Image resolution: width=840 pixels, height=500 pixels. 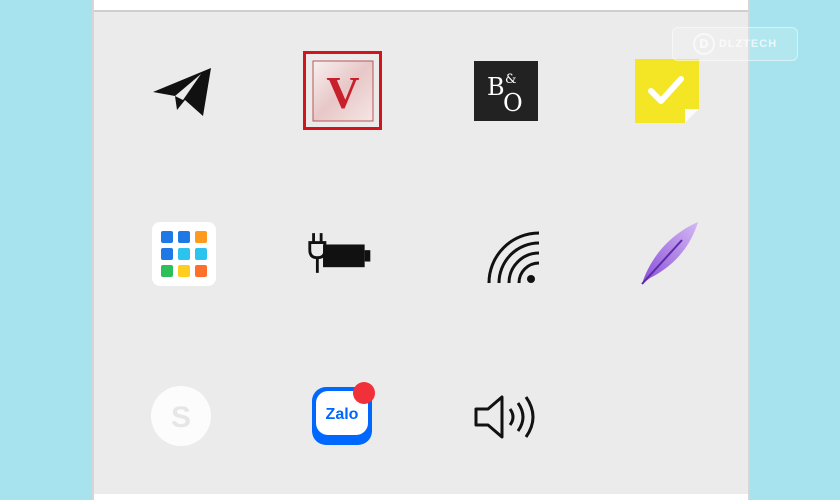 What do you see at coordinates (184, 254) in the screenshot?
I see `app-grid-icon` at bounding box center [184, 254].